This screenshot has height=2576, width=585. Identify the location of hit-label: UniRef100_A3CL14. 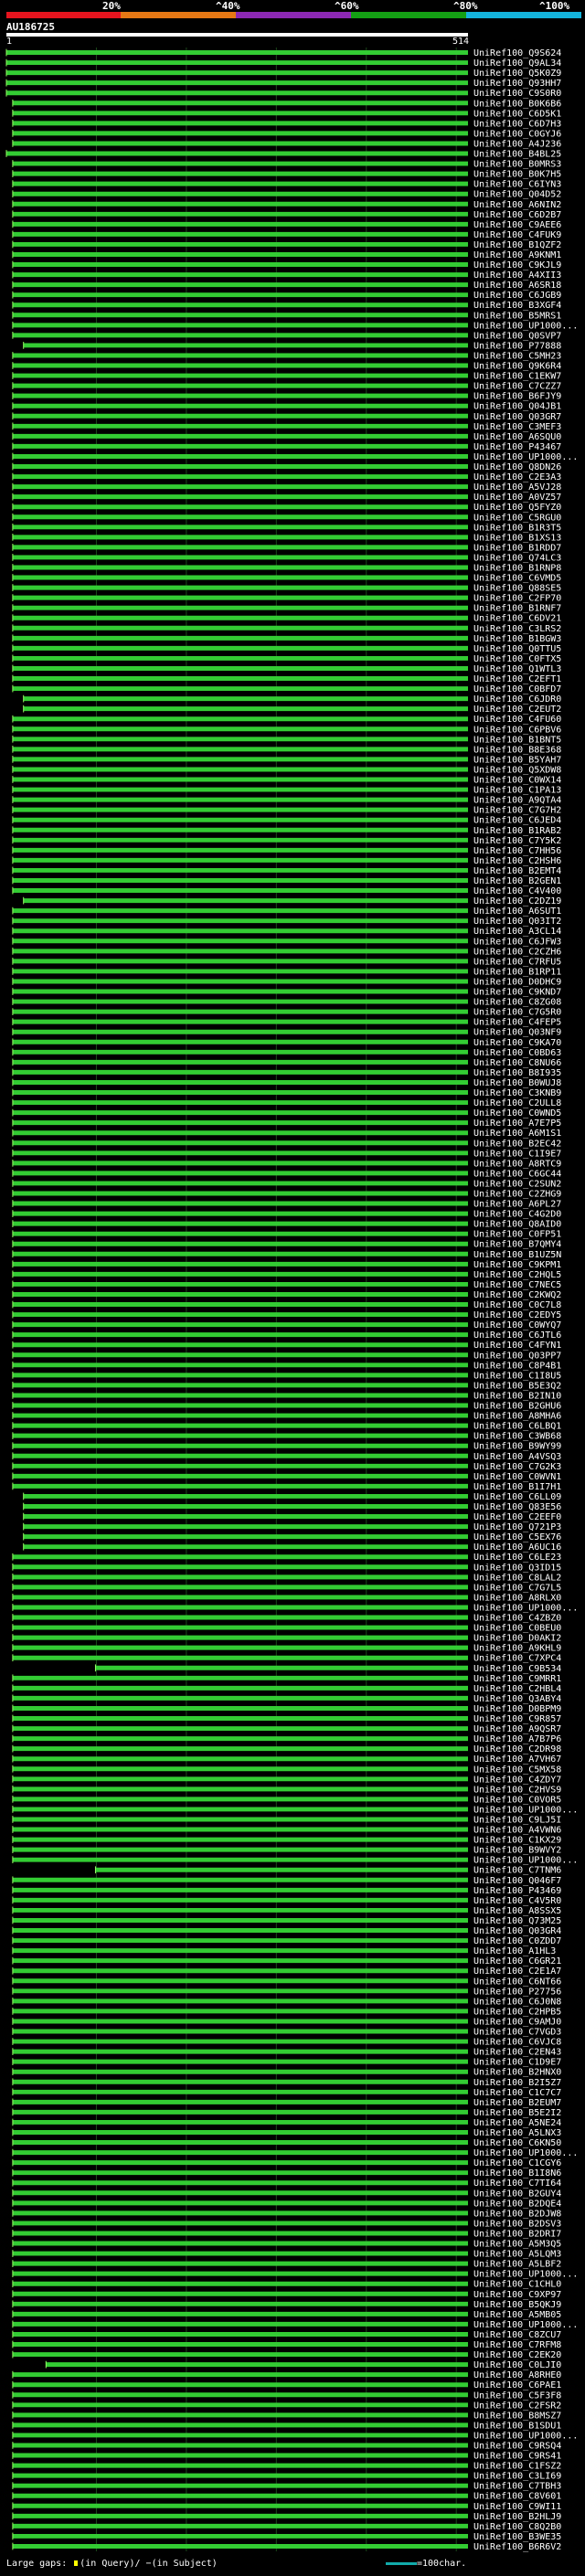
(517, 932).